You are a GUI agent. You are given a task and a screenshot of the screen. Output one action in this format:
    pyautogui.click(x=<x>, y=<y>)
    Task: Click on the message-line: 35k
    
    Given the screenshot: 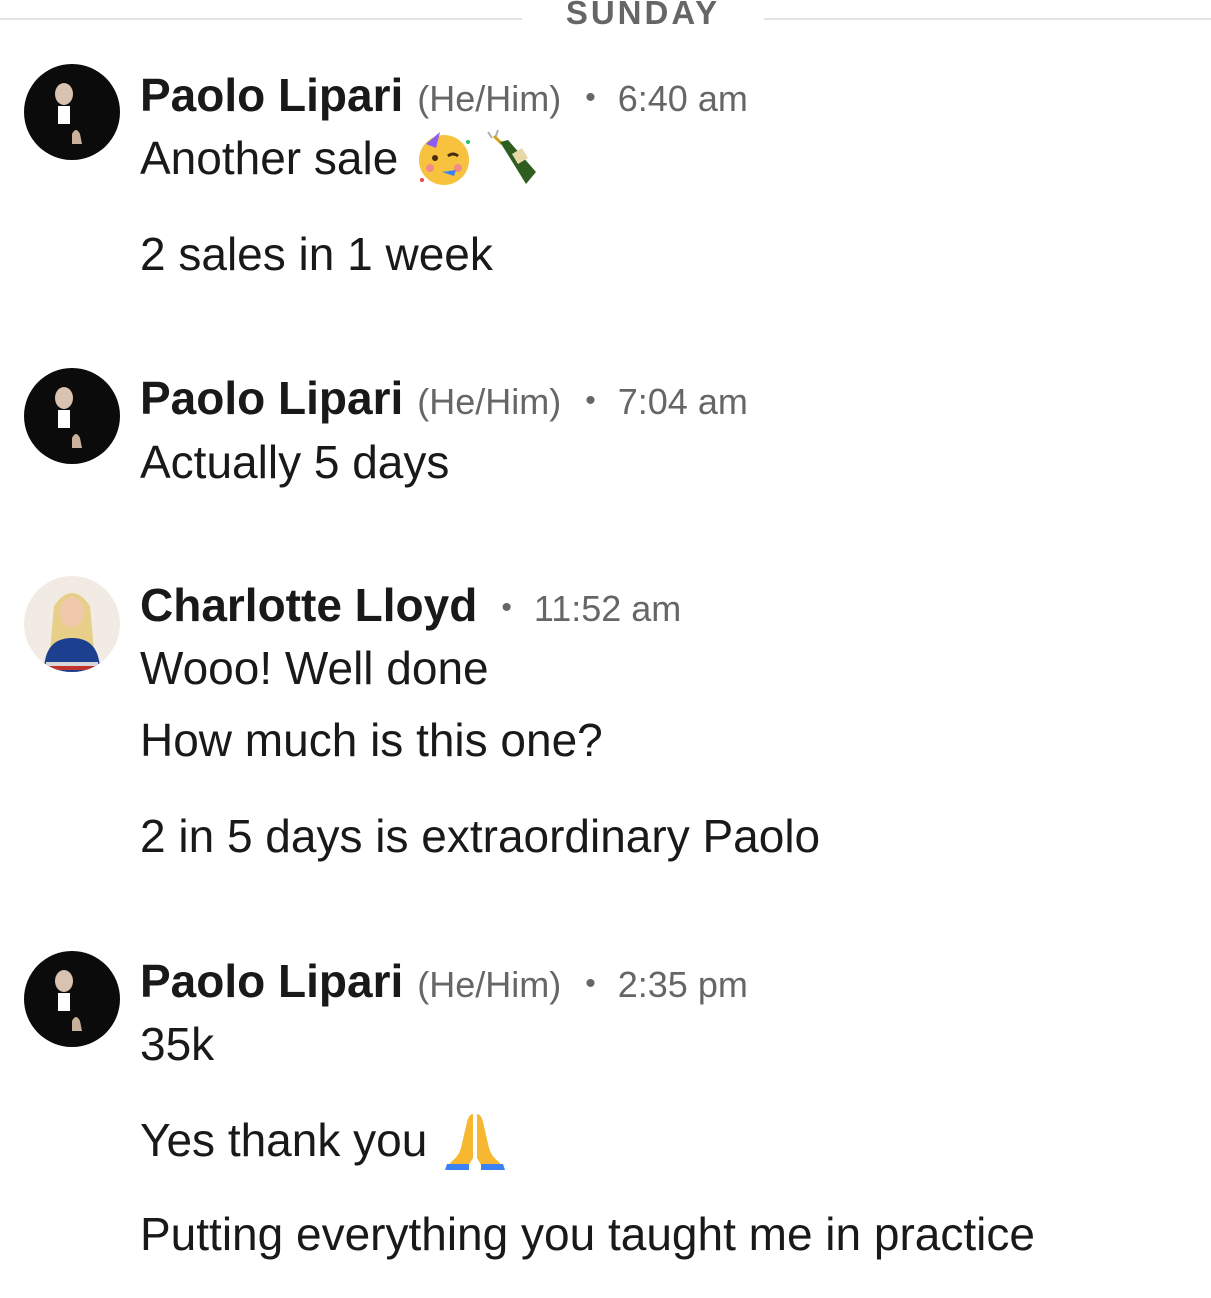 What is the action you would take?
    pyautogui.click(x=177, y=1044)
    